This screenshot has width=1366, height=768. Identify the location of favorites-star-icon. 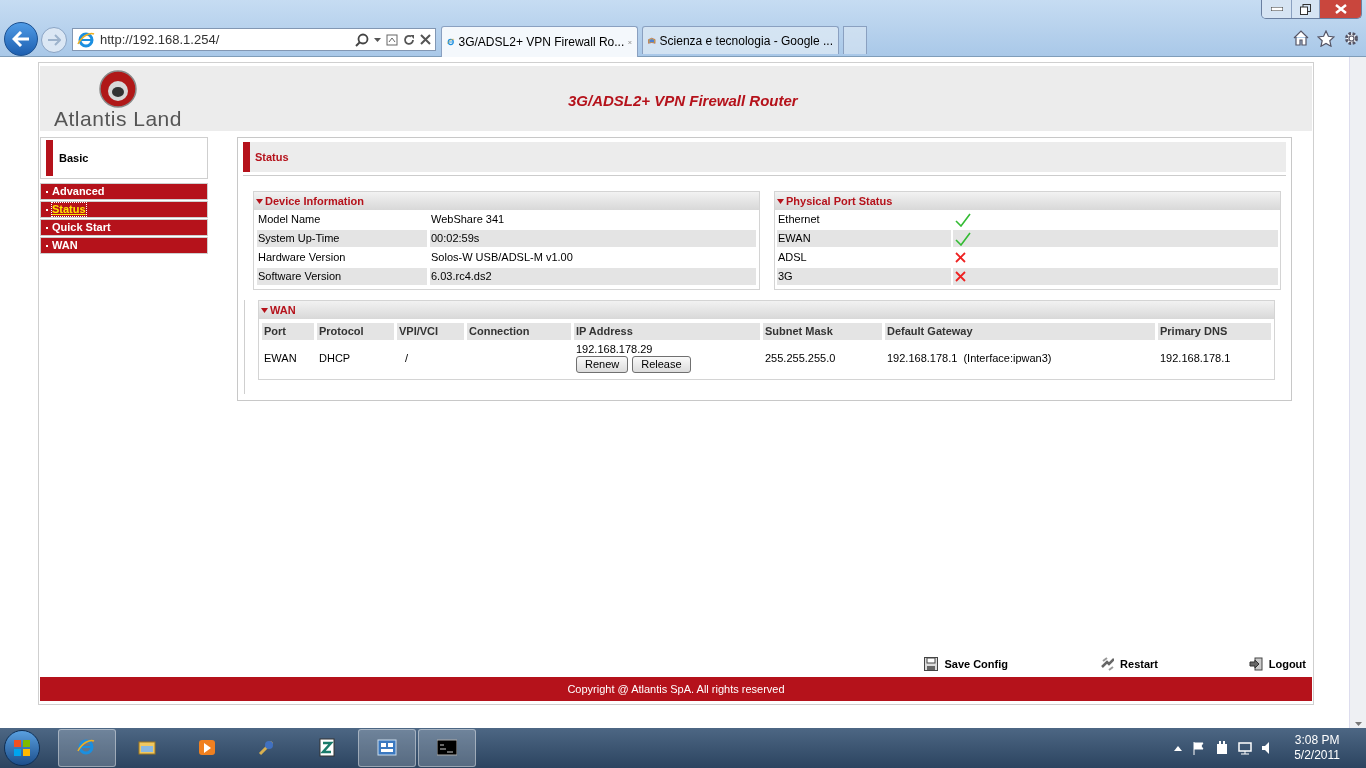
(1326, 38).